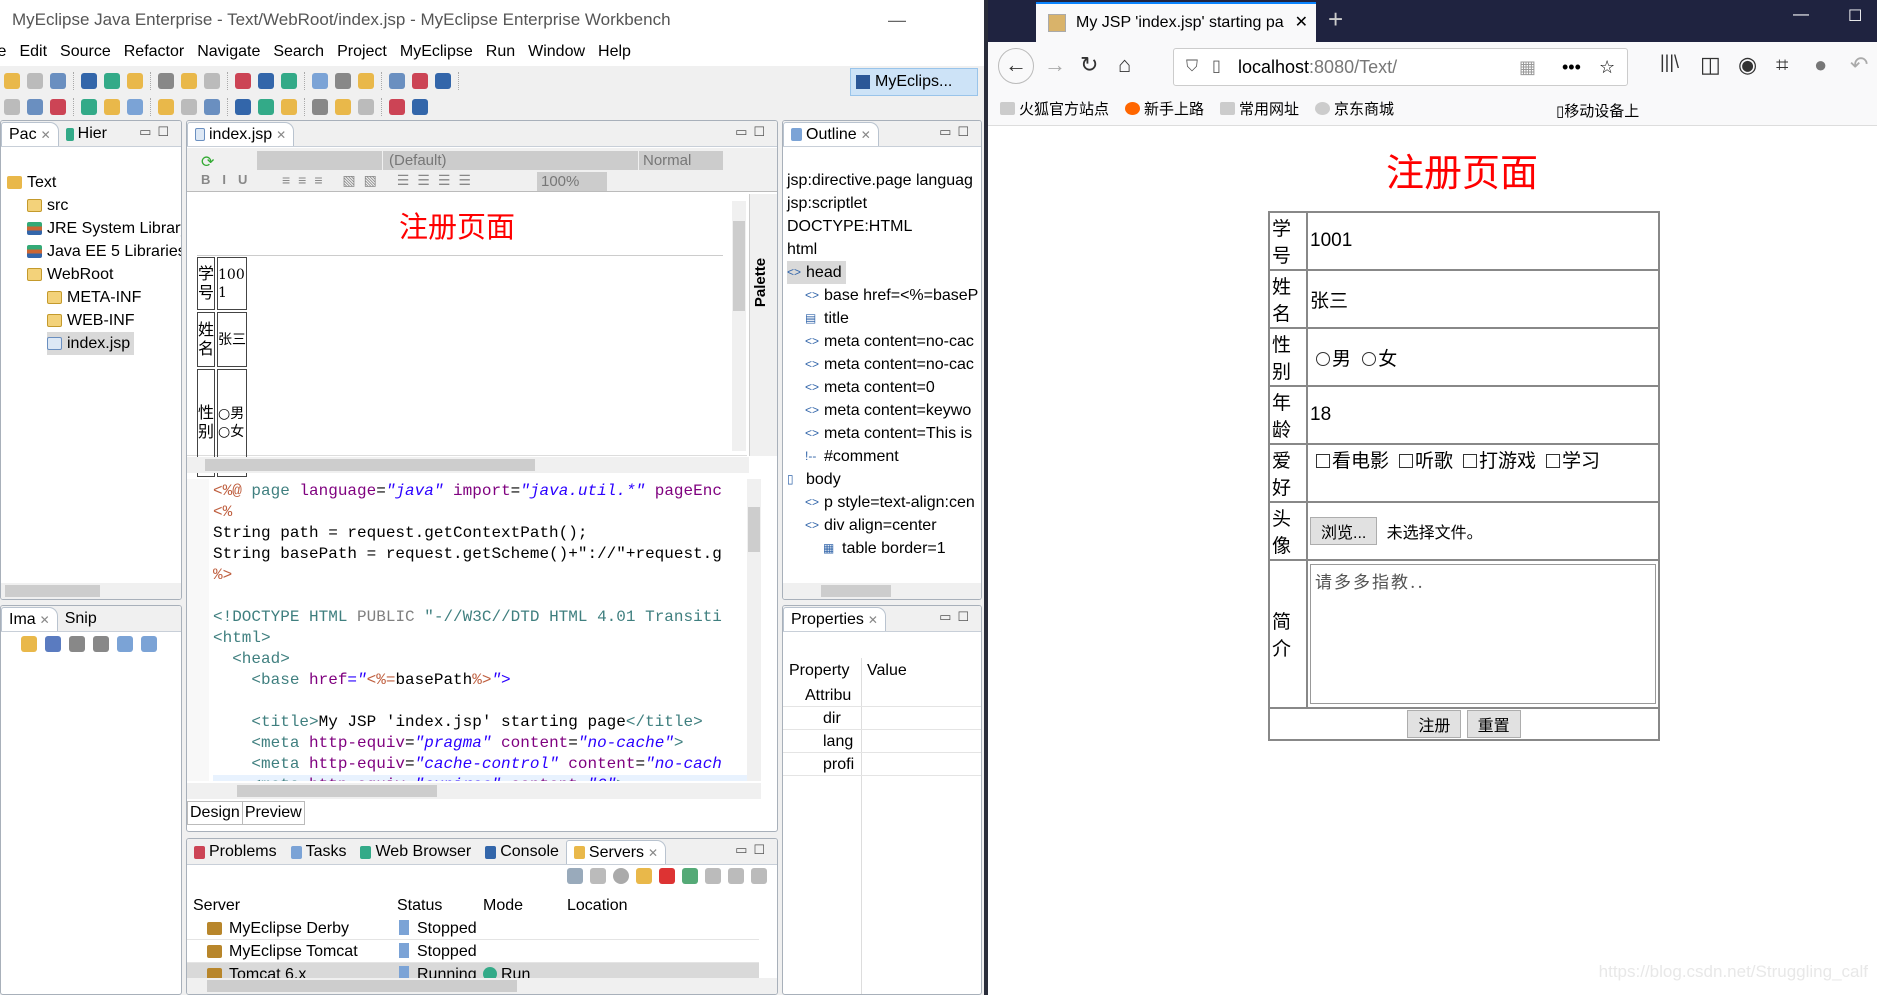  Describe the element at coordinates (1089, 65) in the screenshot. I see `reload-icon: ↻` at that location.